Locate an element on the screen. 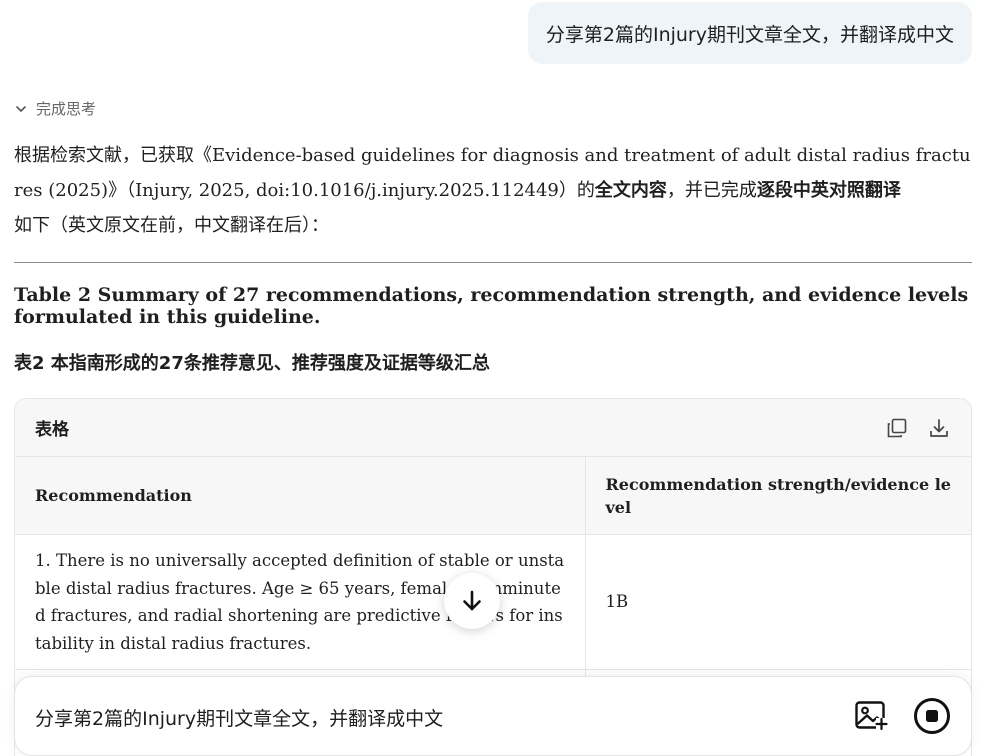 This screenshot has height=756, width=988. scroll-to-bottom-button is located at coordinates (472, 601).